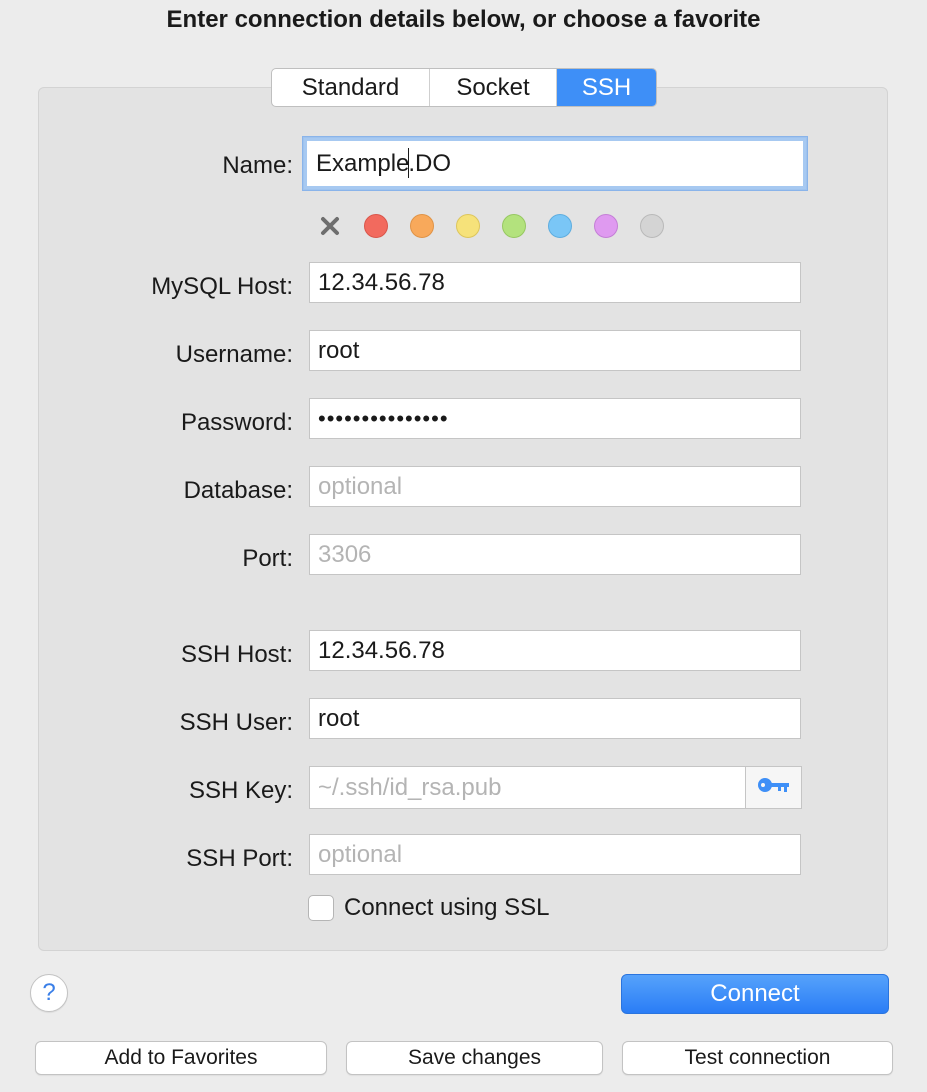  I want to click on connection-type-tabs: Standard Socket SSH, so click(464, 87).